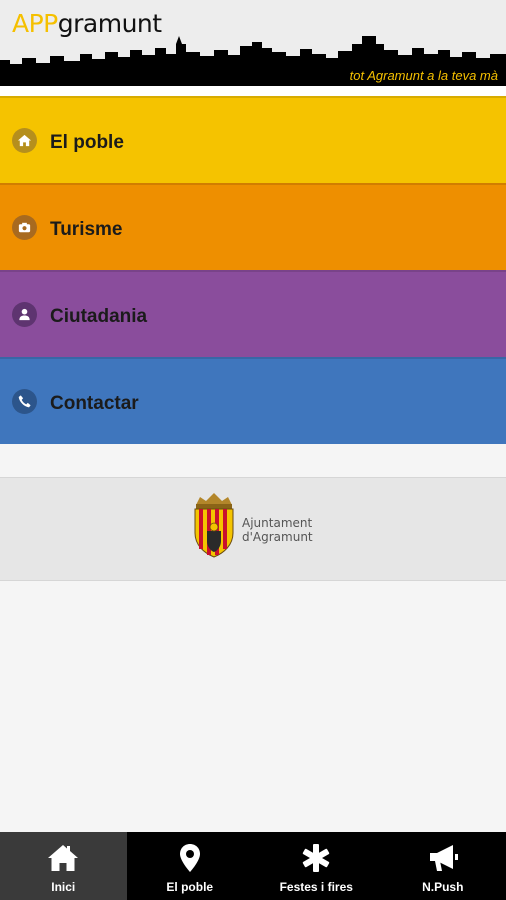 The image size is (506, 900). Describe the element at coordinates (87, 142) in the screenshot. I see `menu-item-label: El poble` at that location.